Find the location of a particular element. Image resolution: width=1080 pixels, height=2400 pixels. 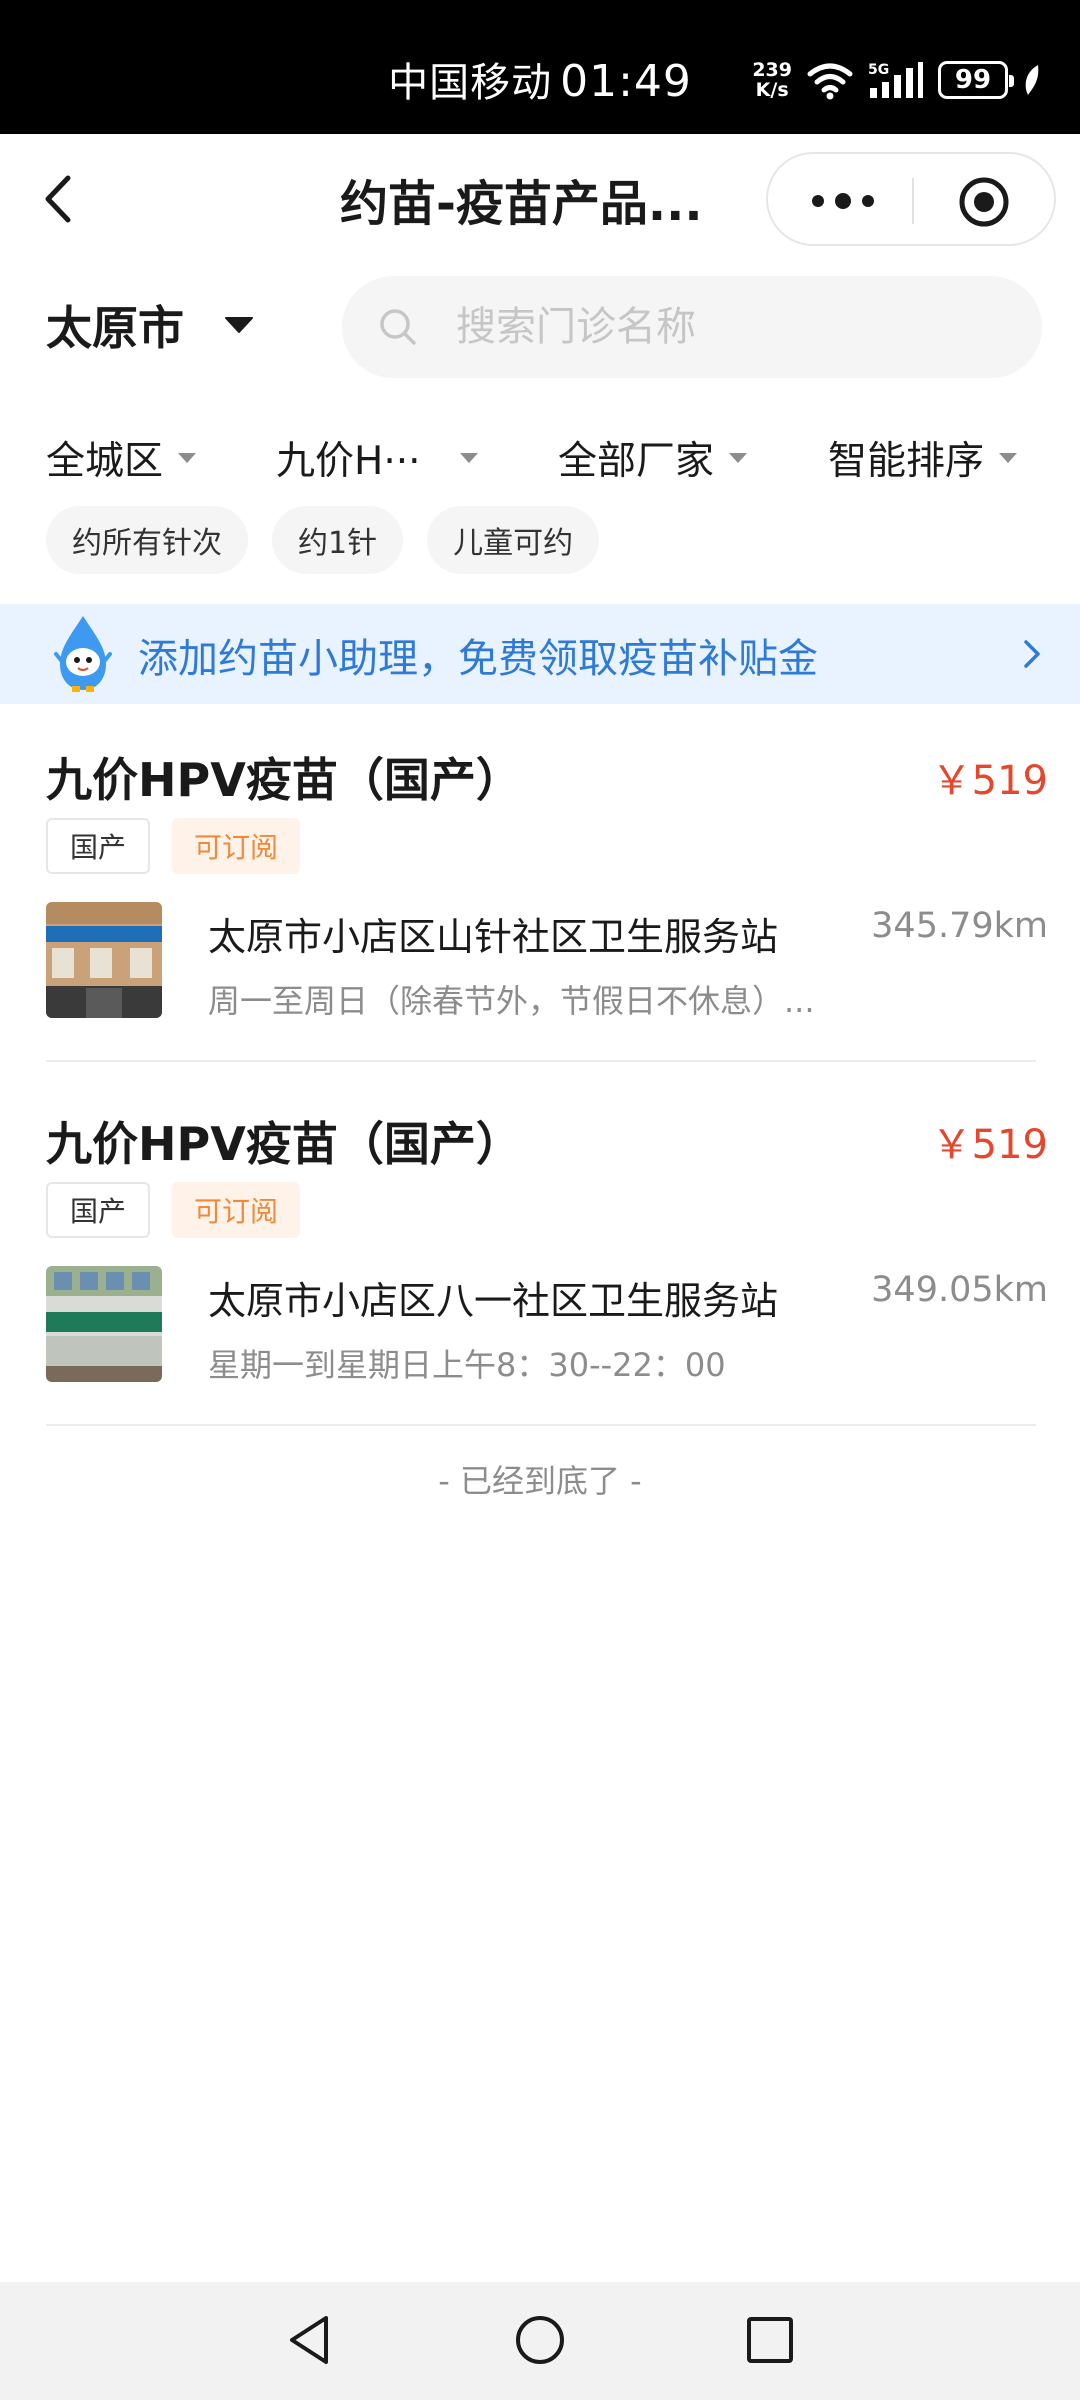

close-icon is located at coordinates (984, 202).